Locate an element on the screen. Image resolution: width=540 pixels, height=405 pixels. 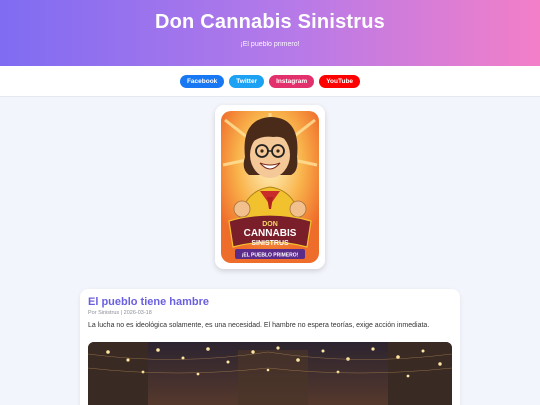
social-links-bar: Facebook Twitter Instagram YouTube is located at coordinates (270, 81).